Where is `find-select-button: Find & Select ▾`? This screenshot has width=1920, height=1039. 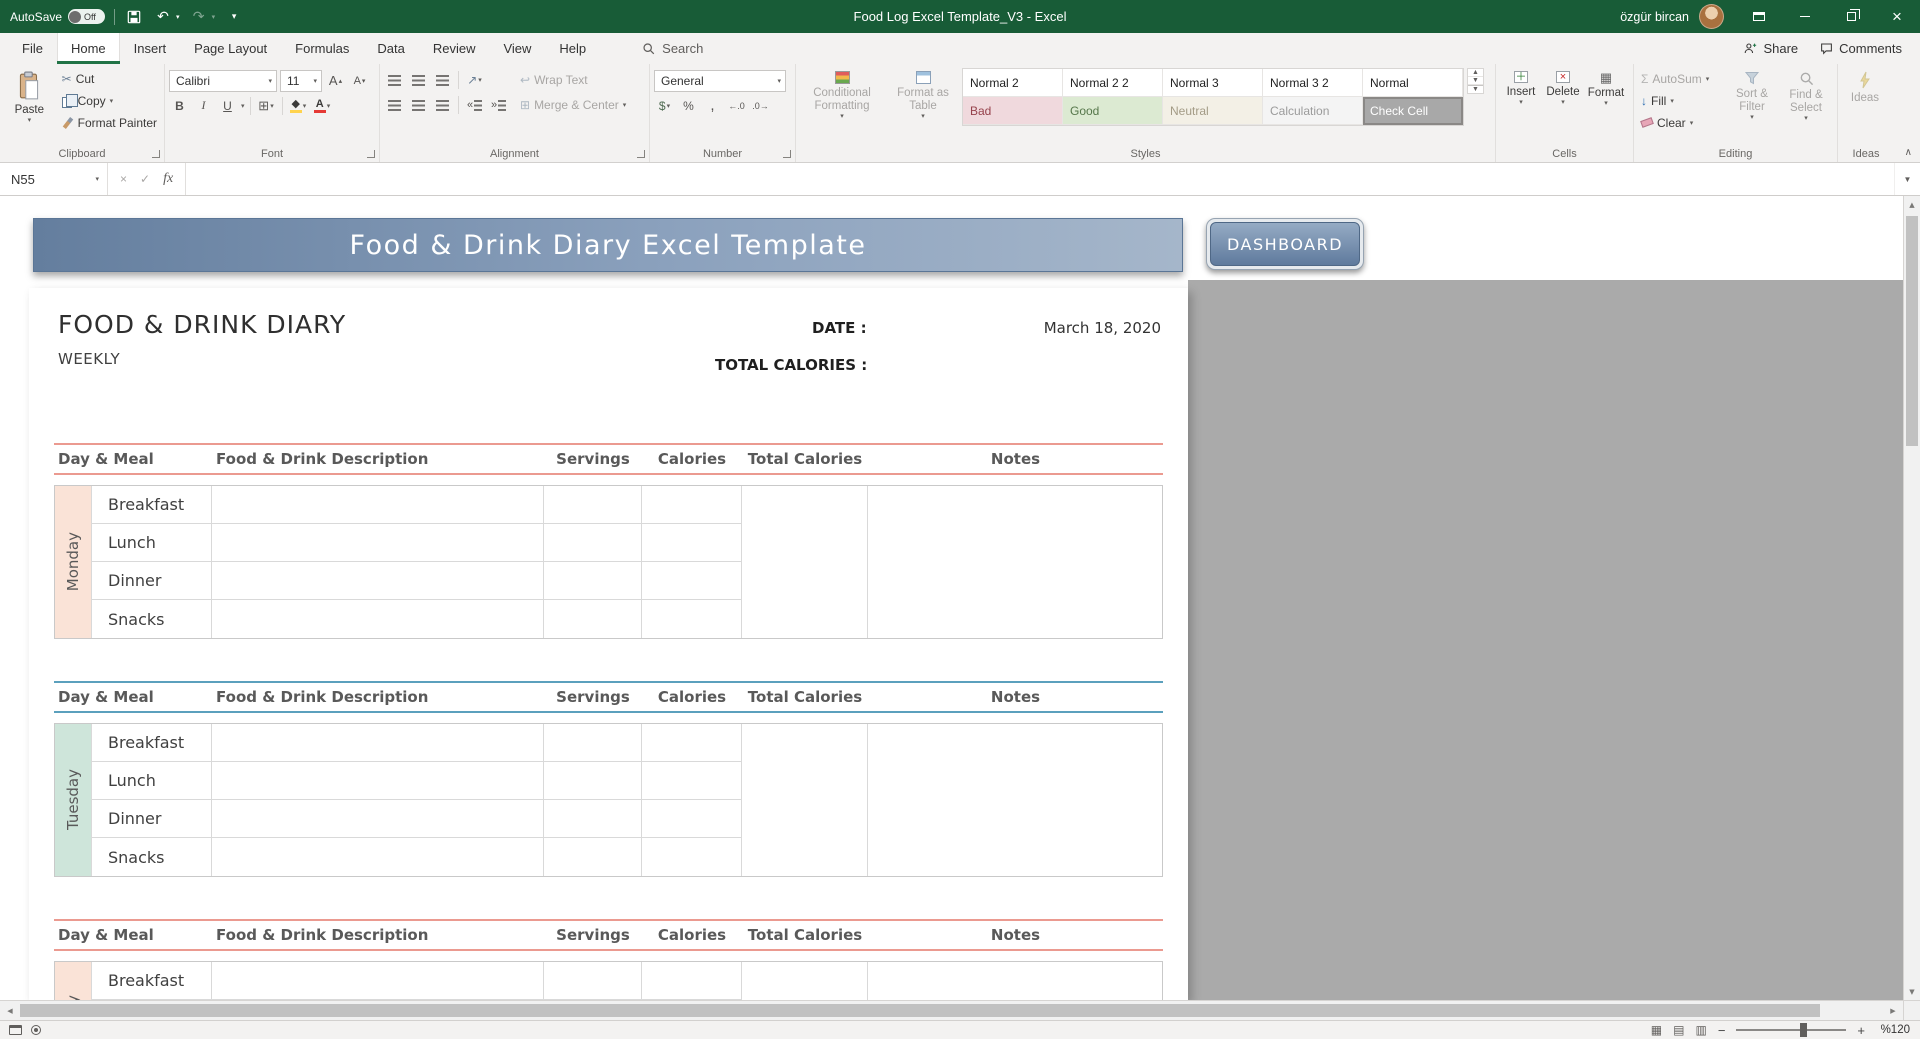
find-select-button: Find & Select ▾ is located at coordinates (1806, 100).